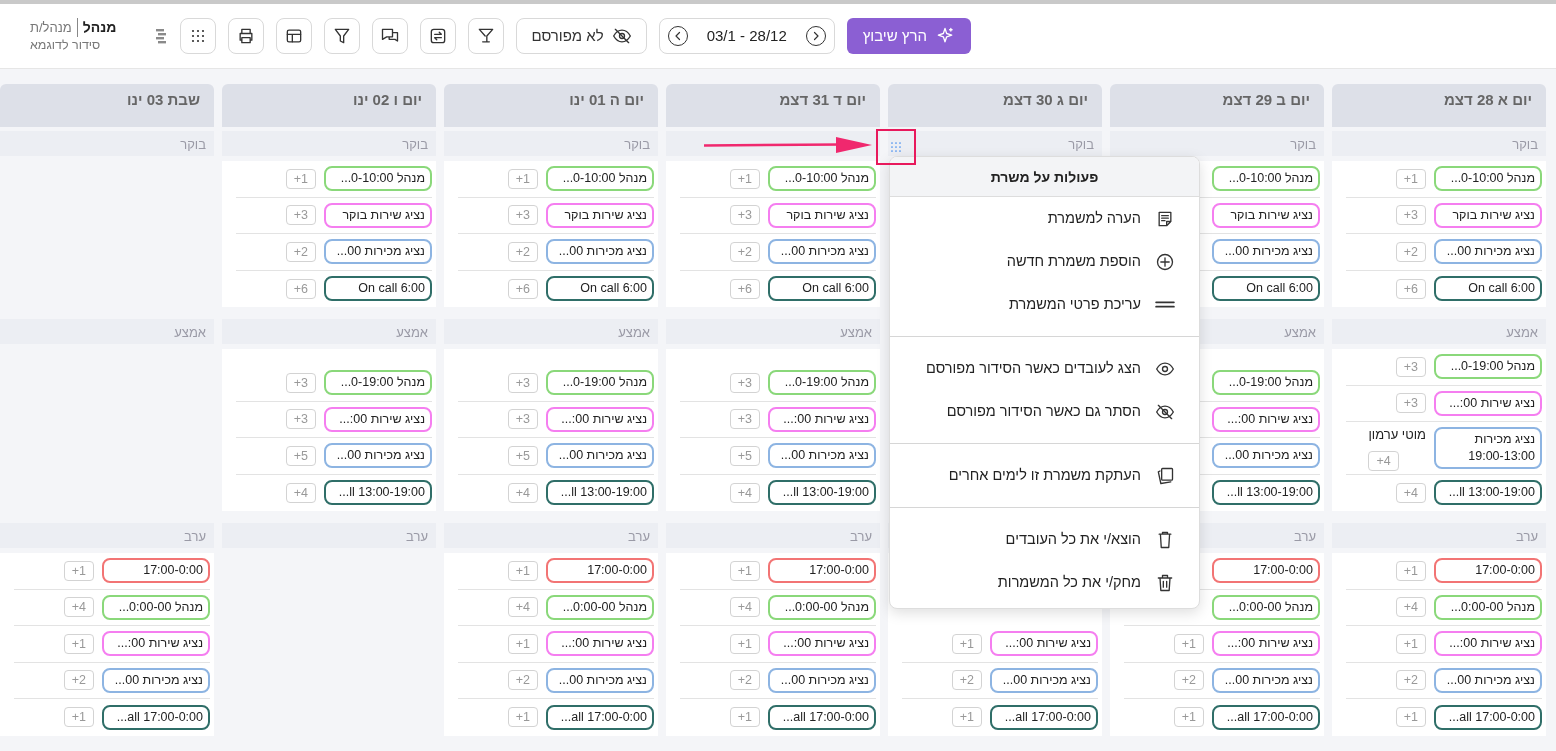 The height and width of the screenshot is (751, 1556). What do you see at coordinates (1165, 582) in the screenshot?
I see `trash-icon` at bounding box center [1165, 582].